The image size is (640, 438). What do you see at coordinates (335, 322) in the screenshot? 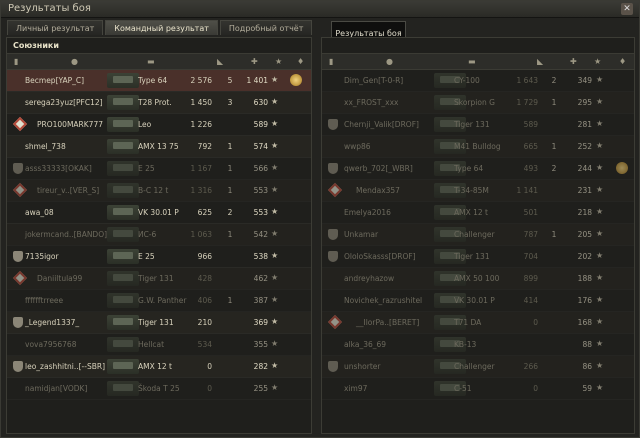
I see `platoon-icon` at bounding box center [335, 322].